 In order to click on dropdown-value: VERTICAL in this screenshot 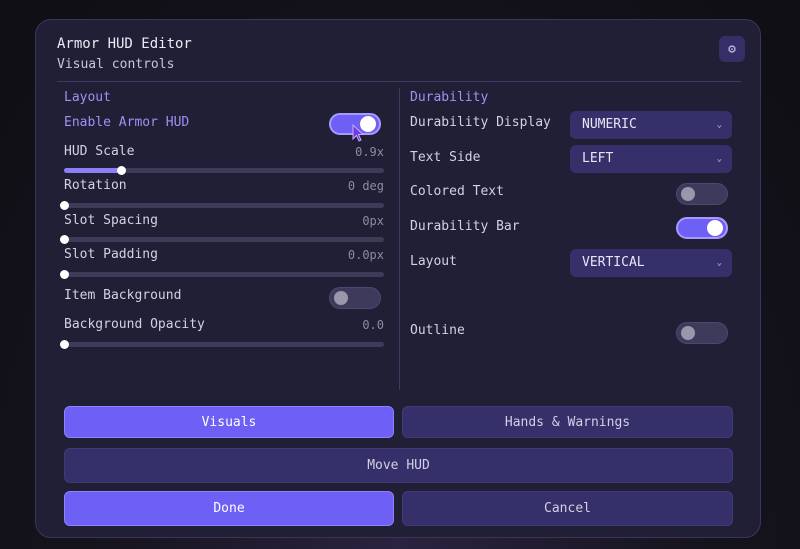, I will do `click(613, 262)`.